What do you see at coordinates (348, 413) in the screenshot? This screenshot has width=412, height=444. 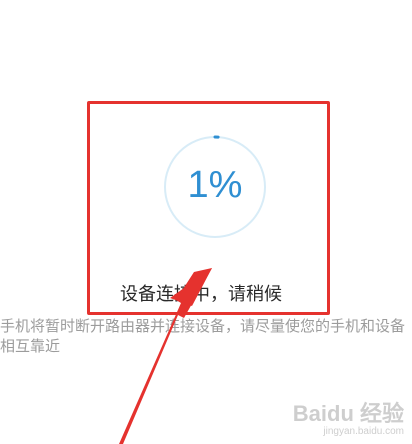 I see `baidu-logo: Baidu 经验` at bounding box center [348, 413].